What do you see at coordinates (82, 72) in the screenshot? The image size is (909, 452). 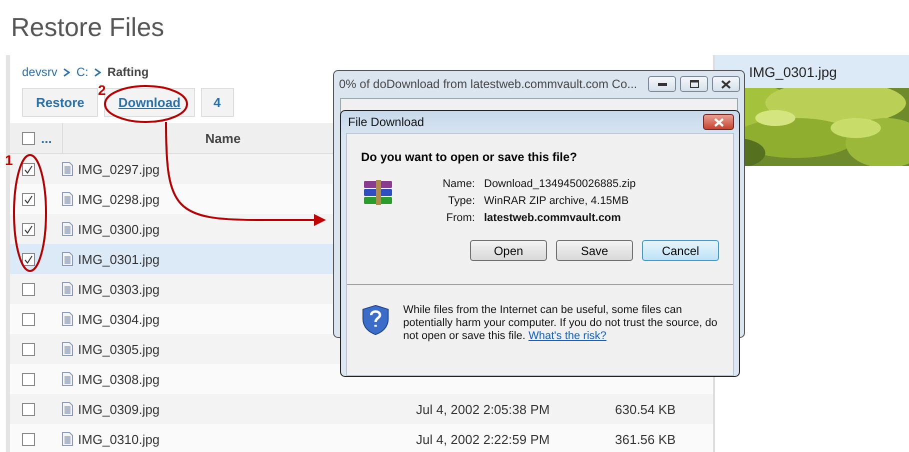 I see `breadcrumb-link: C:` at bounding box center [82, 72].